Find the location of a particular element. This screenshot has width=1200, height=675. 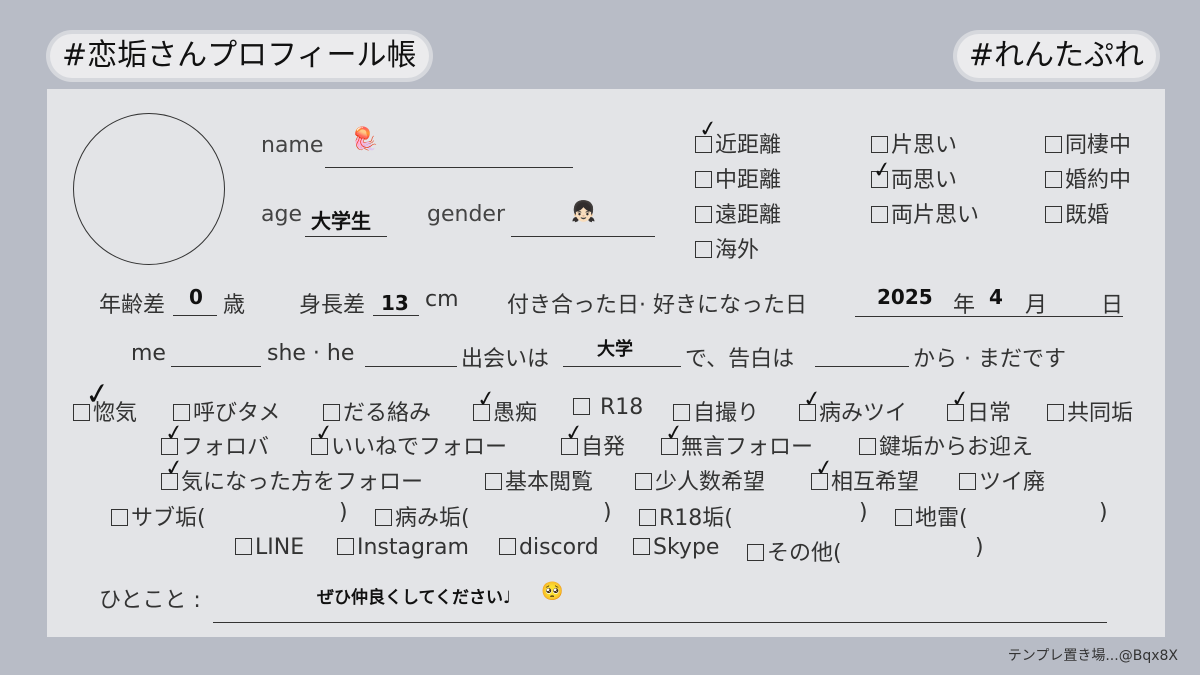

checkbox-enkyori: 遠距離 is located at coordinates (738, 213).